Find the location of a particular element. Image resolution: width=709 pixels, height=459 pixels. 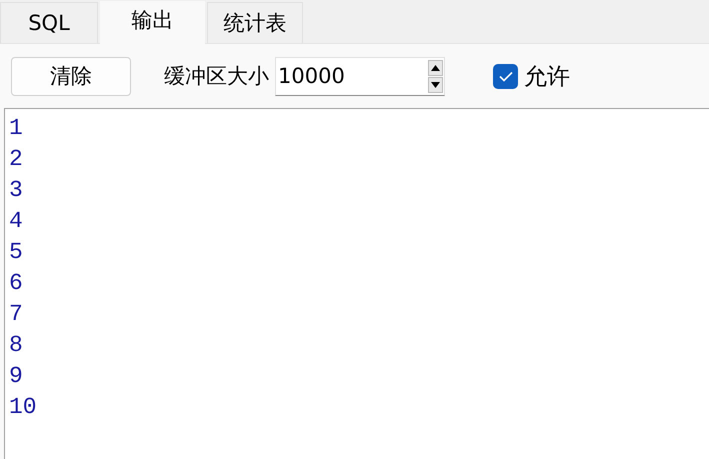

allow-checkbox is located at coordinates (505, 76).